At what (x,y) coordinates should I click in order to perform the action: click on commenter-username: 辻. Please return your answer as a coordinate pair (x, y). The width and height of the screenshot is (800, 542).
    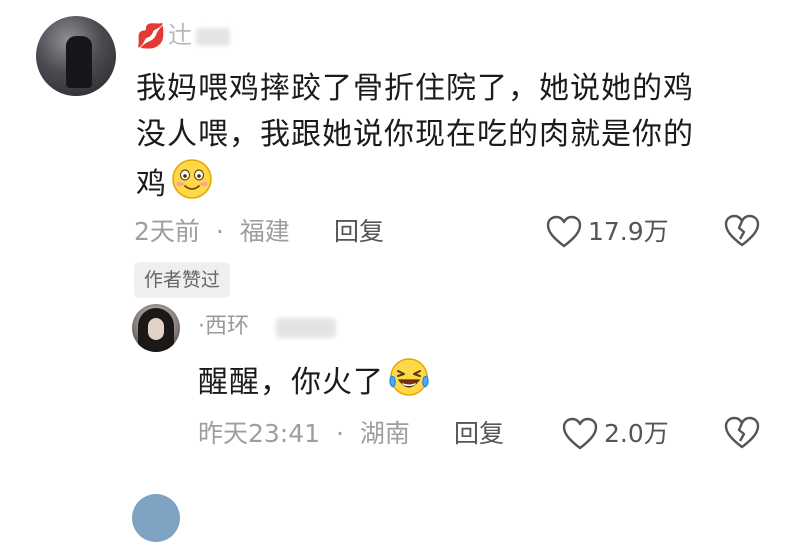
    Looking at the image, I should click on (180, 35).